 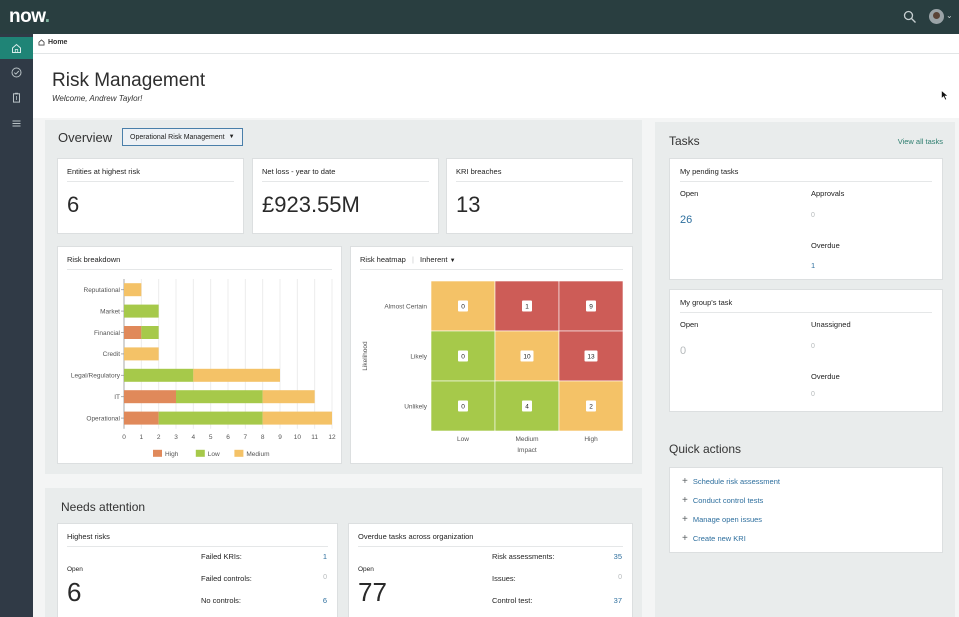 I want to click on quick-action-create-new-kri: + Create new KRI, so click(x=714, y=538).